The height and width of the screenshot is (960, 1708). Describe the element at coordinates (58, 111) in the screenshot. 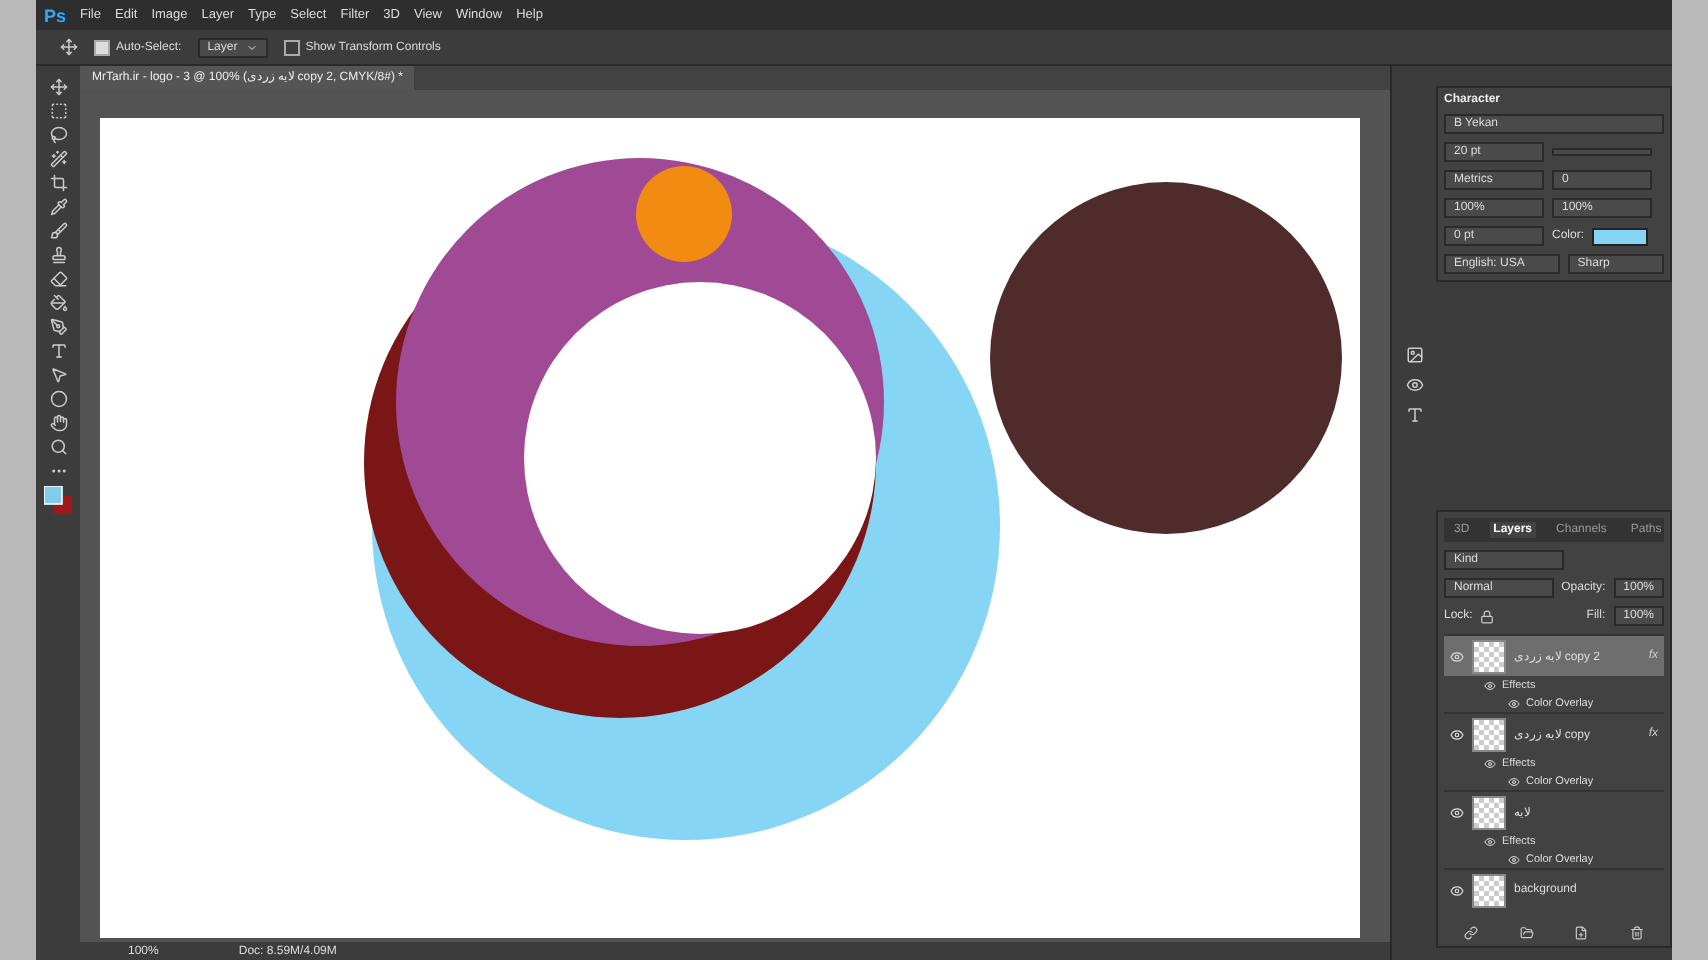

I see `marquee-tool-icon` at that location.